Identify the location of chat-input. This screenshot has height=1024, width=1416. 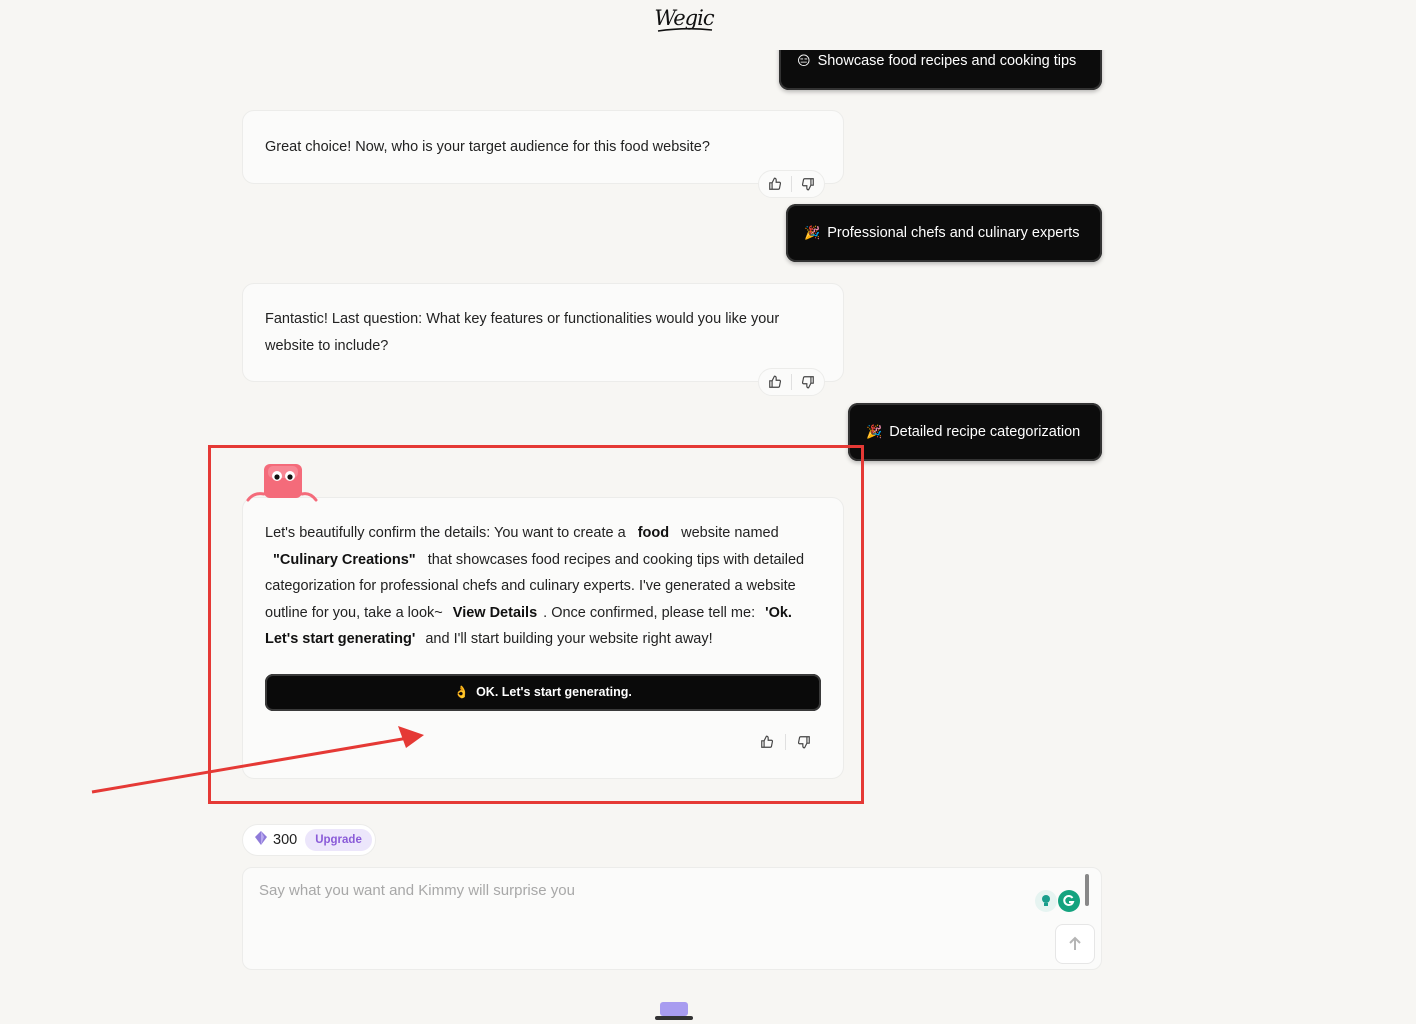
(639, 917).